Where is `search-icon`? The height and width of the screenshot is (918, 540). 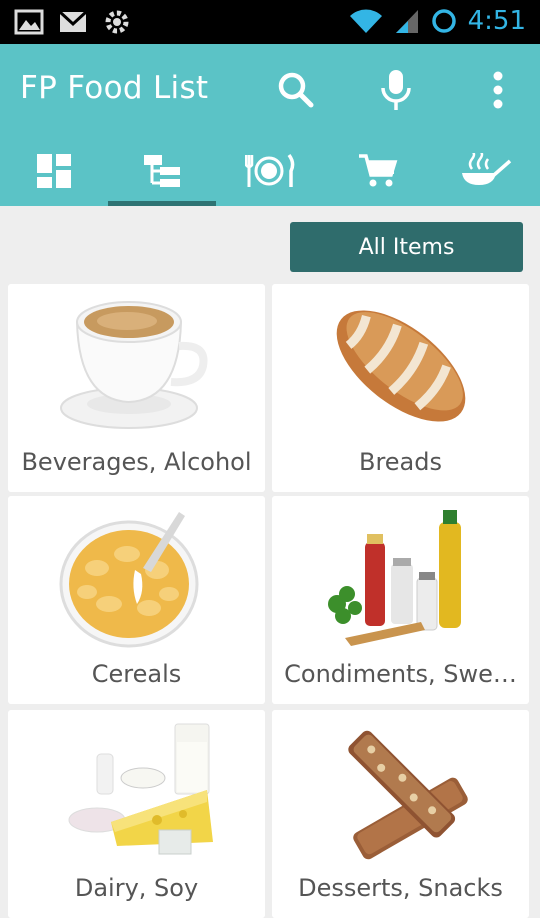
search-icon is located at coordinates (296, 90).